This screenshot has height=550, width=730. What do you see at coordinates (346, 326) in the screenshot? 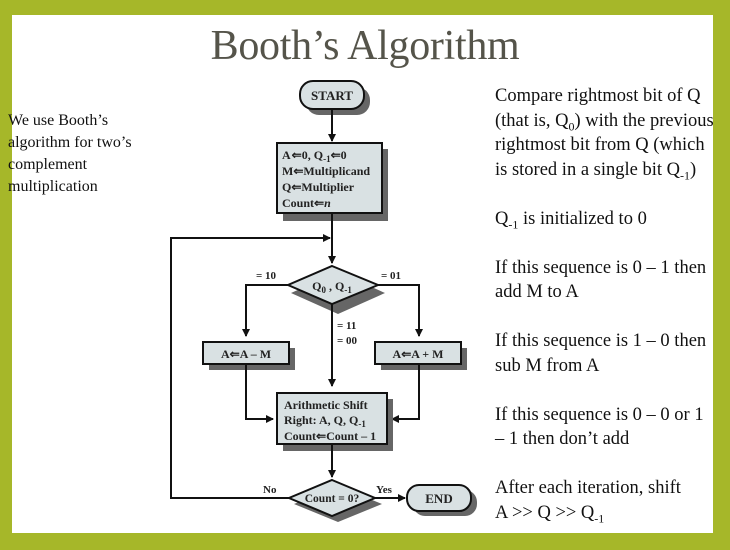
I see `branch-label-11: = 11` at bounding box center [346, 326].